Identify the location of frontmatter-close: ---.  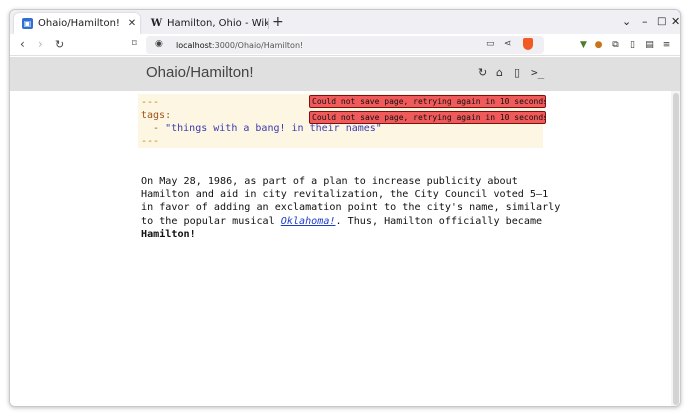
(150, 141).